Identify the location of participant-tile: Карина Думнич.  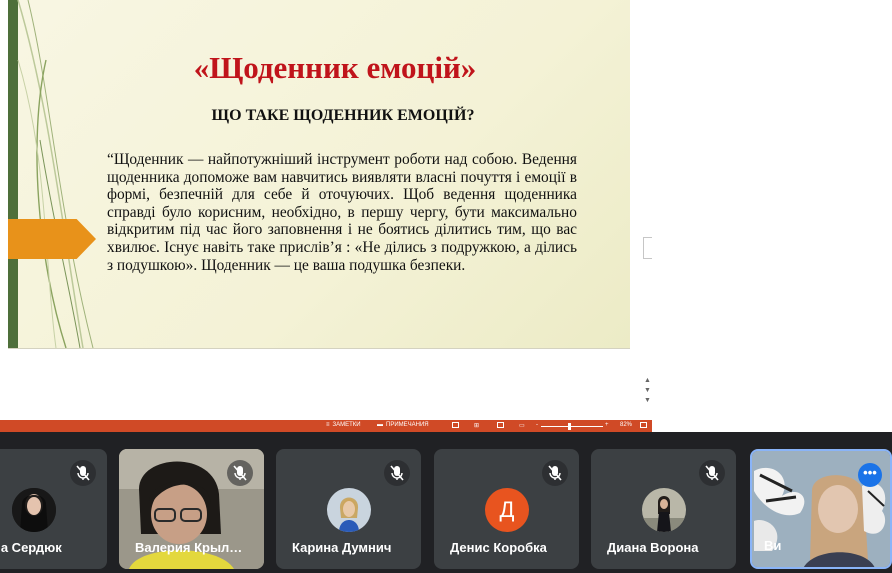
(348, 509).